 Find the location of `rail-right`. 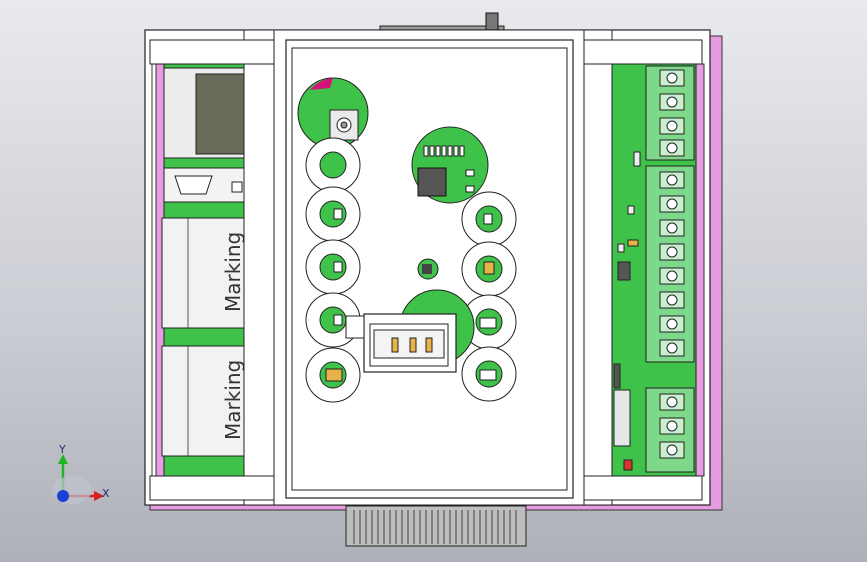

rail-right is located at coordinates (598, 267).